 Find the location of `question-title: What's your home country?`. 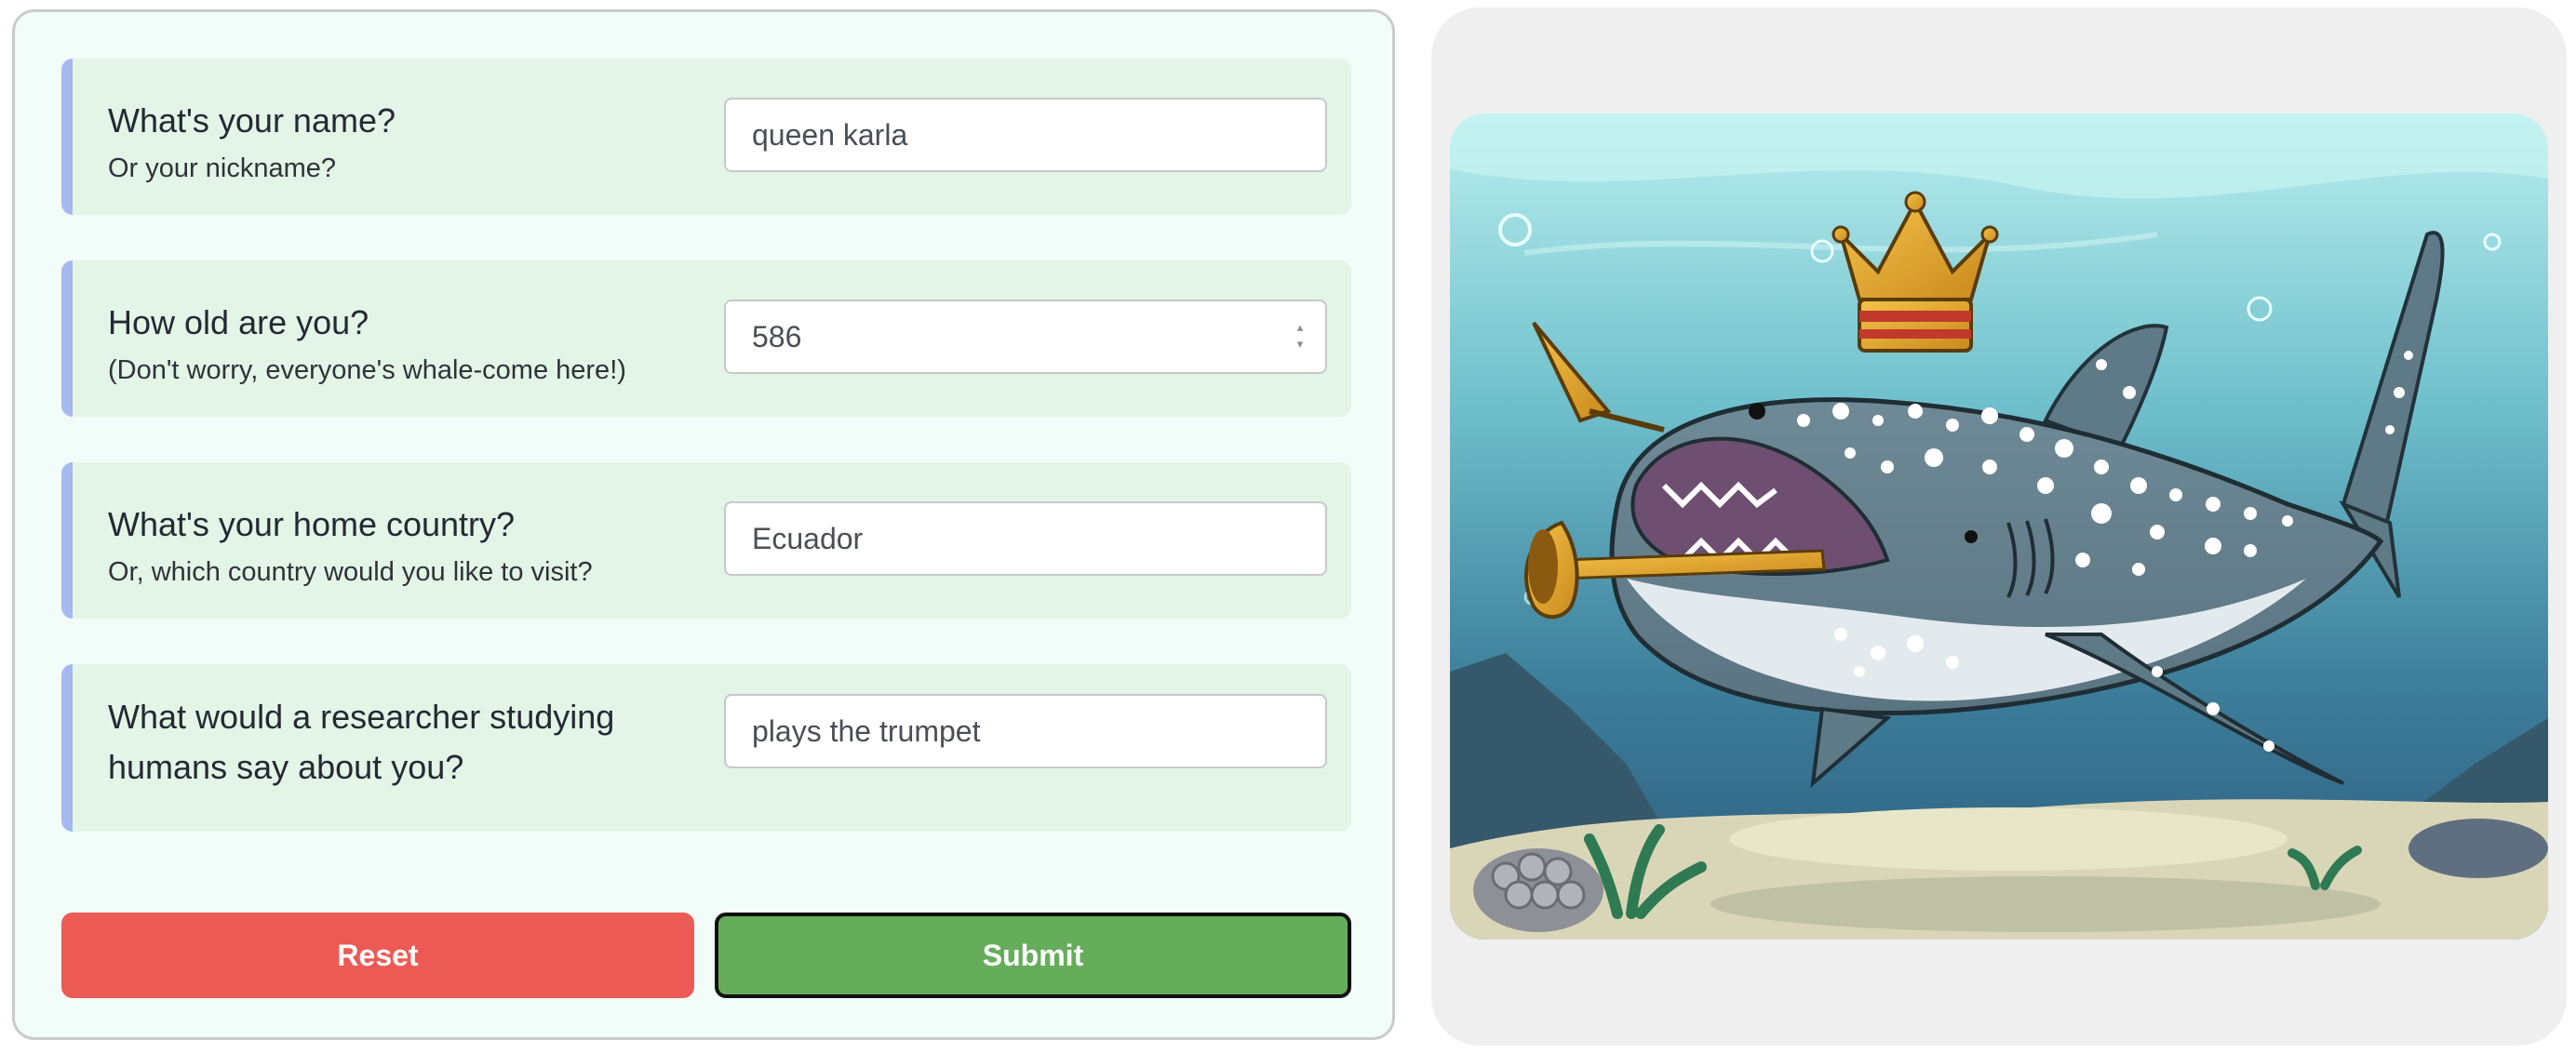

question-title: What's your home country? is located at coordinates (312, 524).